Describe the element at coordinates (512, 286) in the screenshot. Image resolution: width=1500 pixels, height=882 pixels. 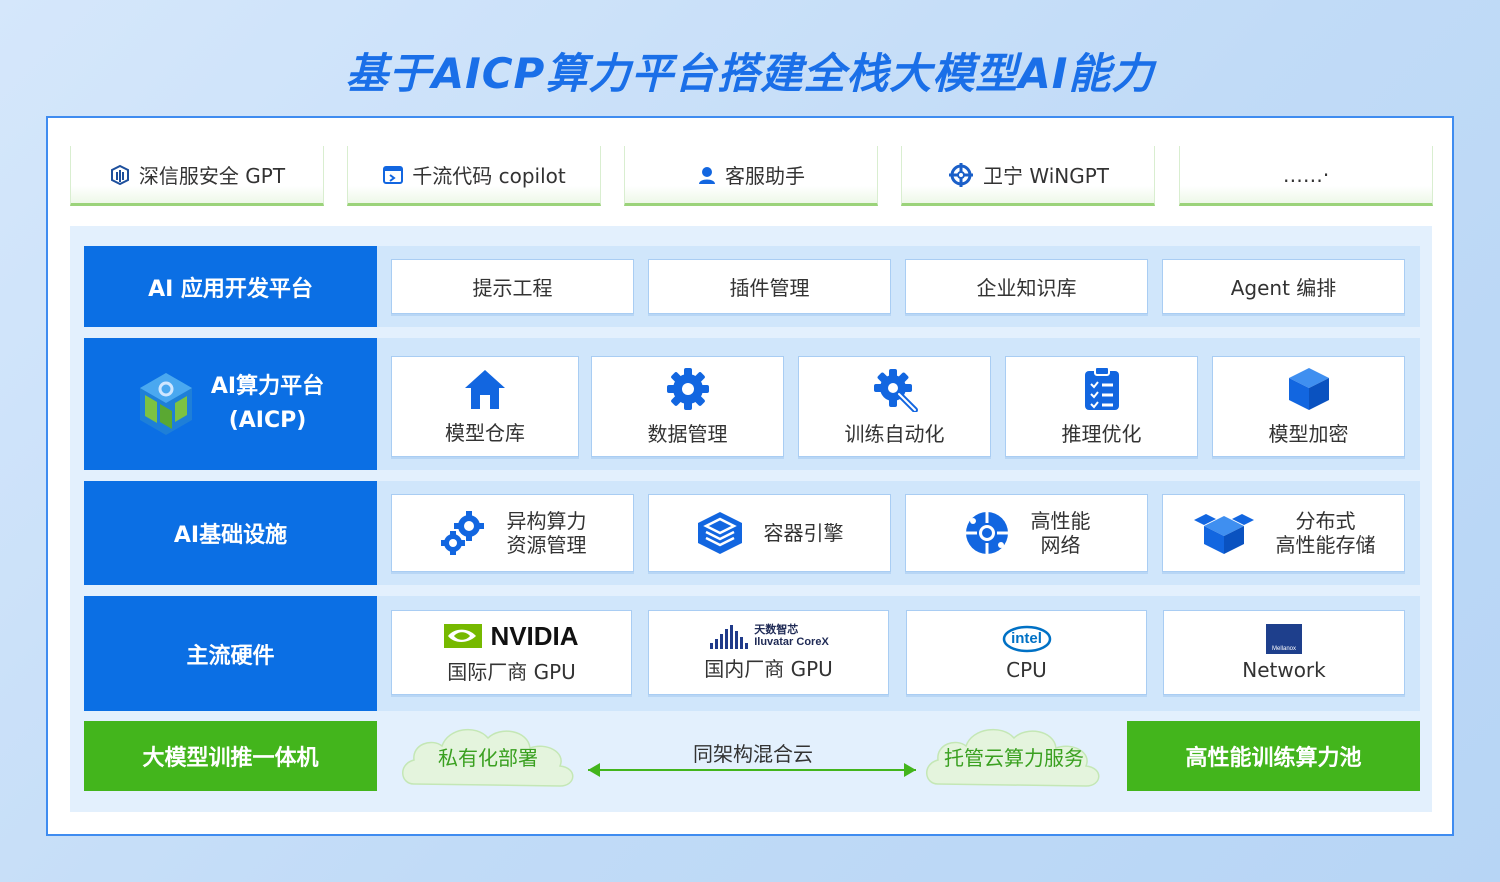
I see `app-dev-item-prompt: 提示工程` at that location.